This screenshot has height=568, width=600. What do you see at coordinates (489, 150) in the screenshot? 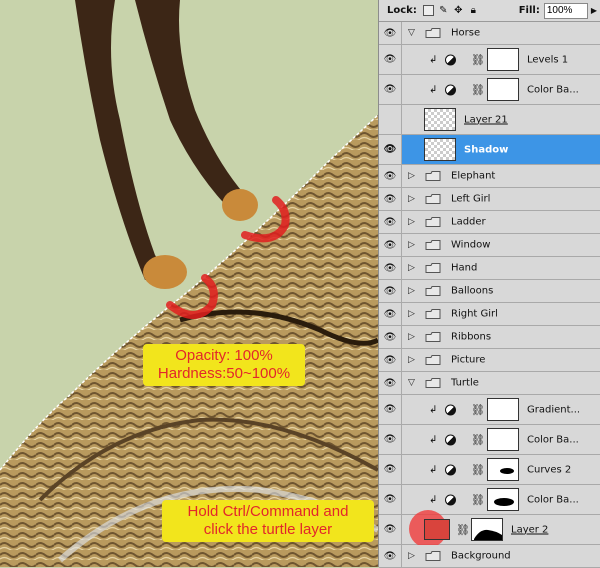
I see `layer-shadow: 👁︎ Shadow` at bounding box center [489, 150].